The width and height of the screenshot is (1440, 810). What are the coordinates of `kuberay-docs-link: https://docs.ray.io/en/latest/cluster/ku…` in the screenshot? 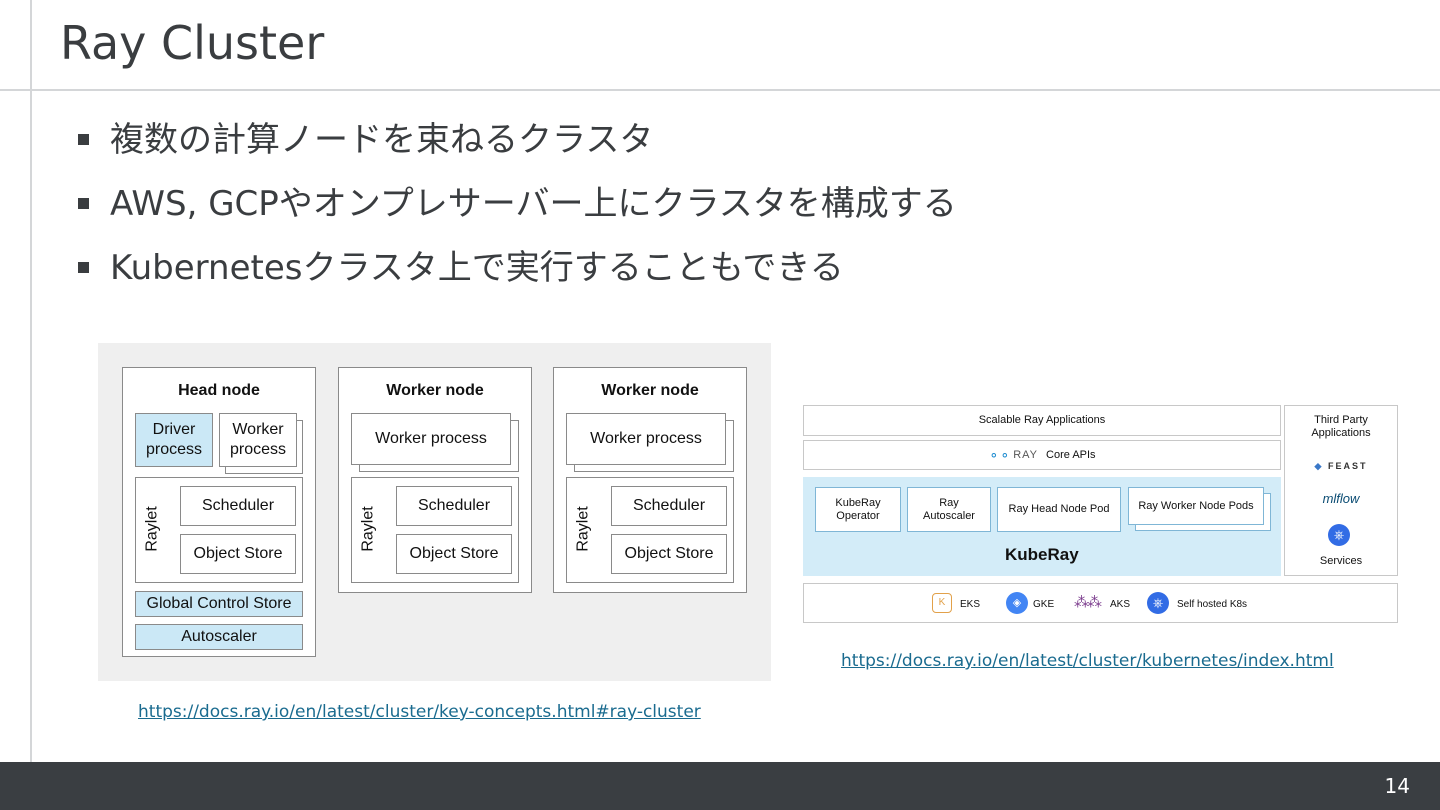 It's located at (1087, 661).